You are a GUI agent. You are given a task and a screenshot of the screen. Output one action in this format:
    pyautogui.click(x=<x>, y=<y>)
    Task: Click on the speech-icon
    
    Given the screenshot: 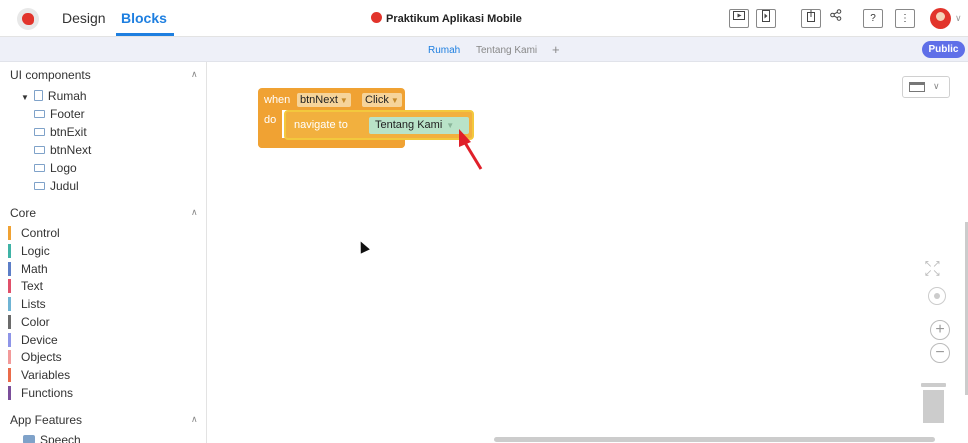 What is the action you would take?
    pyautogui.click(x=29, y=439)
    